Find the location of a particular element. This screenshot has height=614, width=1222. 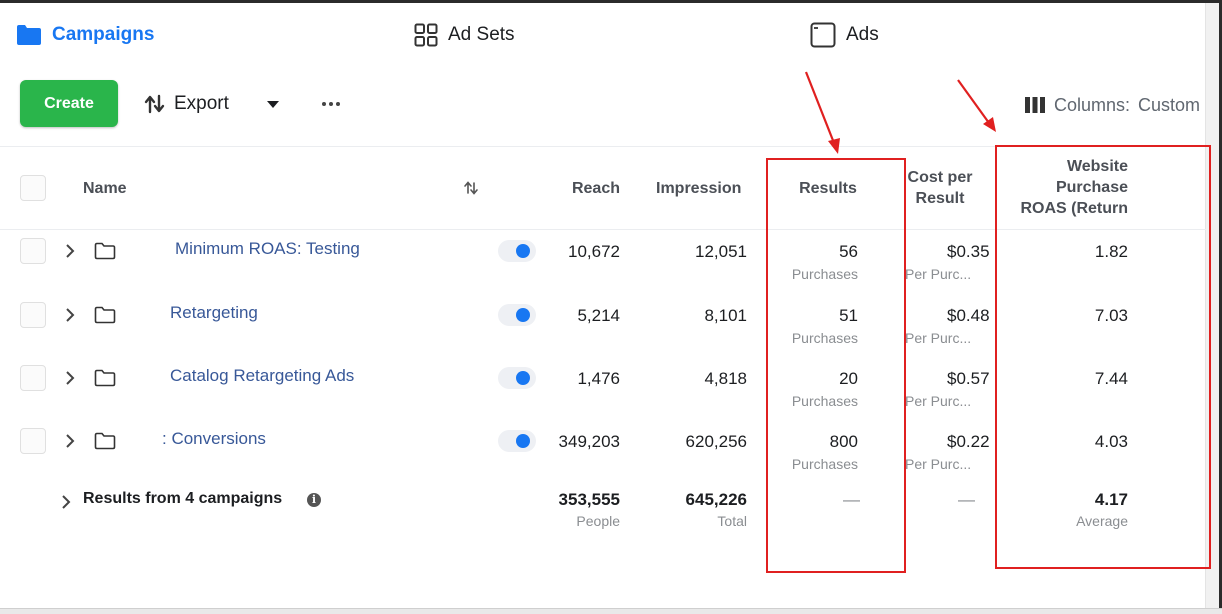

header-impressions: Impression is located at coordinates (702, 188).